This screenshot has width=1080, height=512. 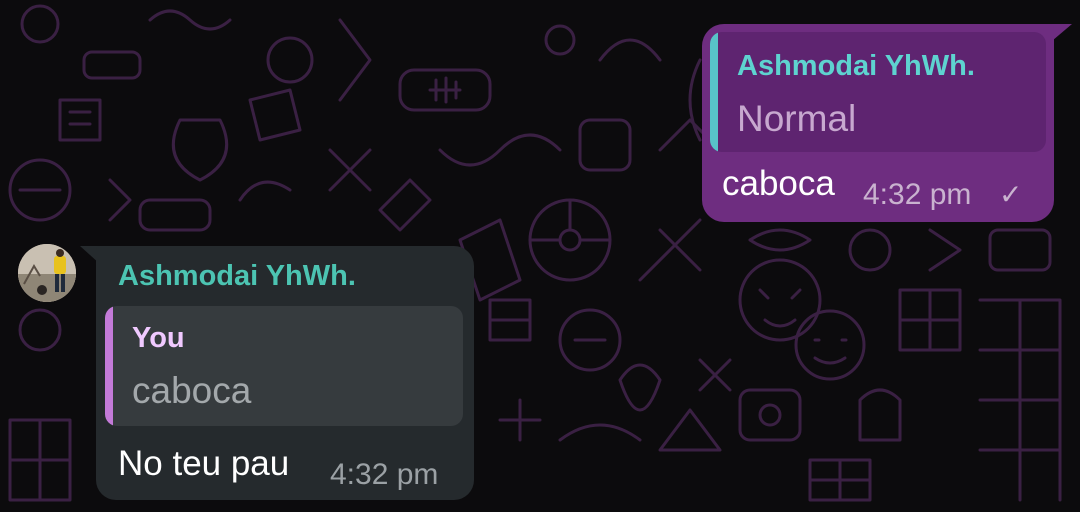 I want to click on reply-quote-text: caboca, so click(x=192, y=390).